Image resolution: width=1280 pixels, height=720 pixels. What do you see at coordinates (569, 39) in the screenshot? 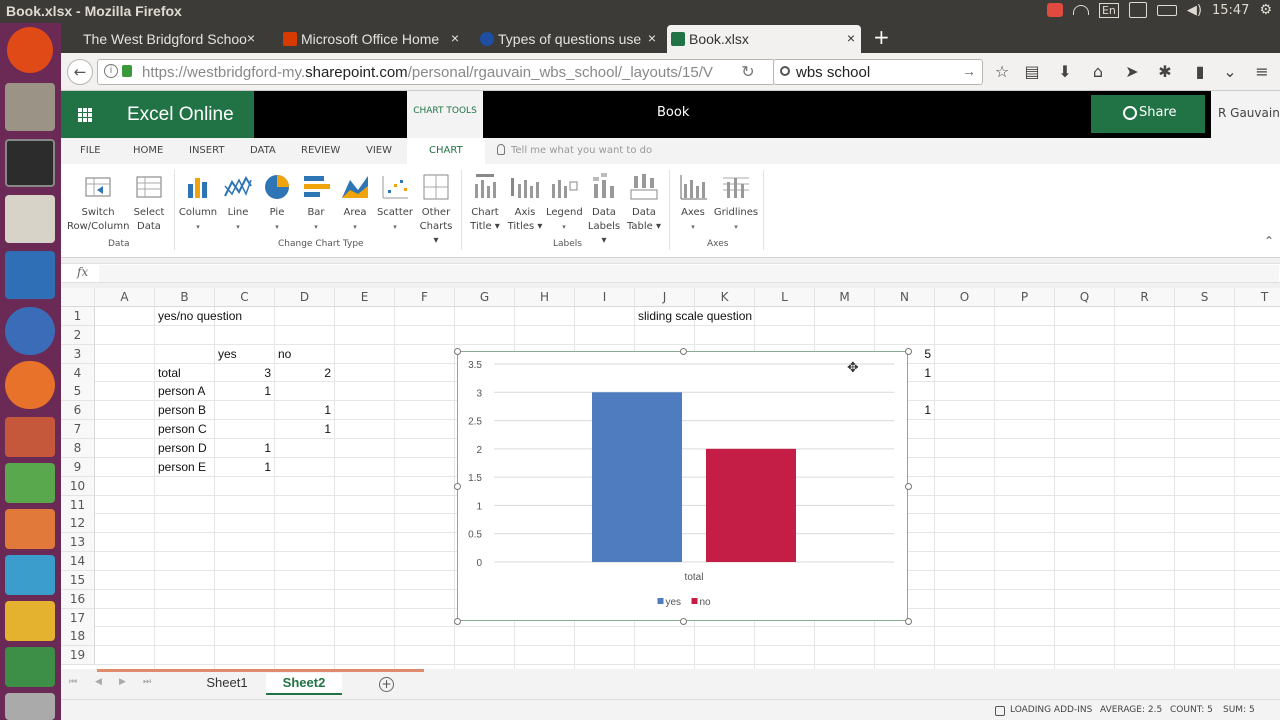
I see `browser-tab: Types of questions use ×` at bounding box center [569, 39].